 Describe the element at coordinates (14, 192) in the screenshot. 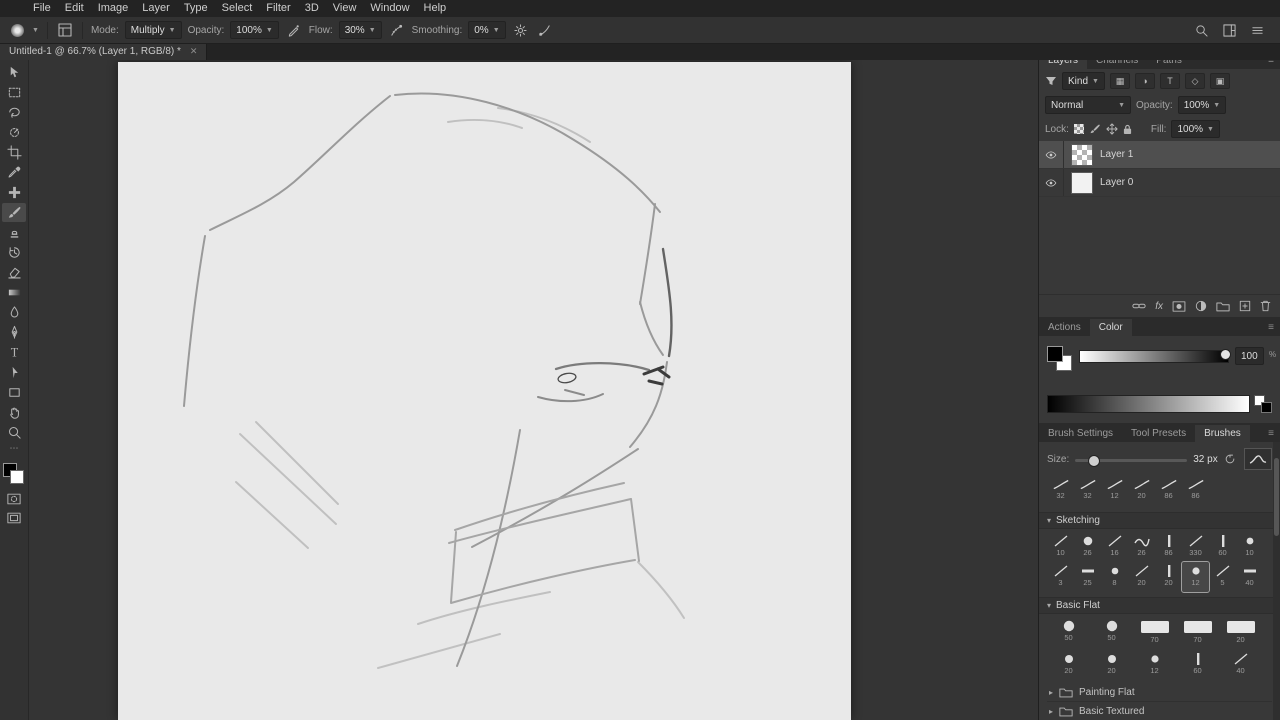

I see `tool-spot-healing` at that location.